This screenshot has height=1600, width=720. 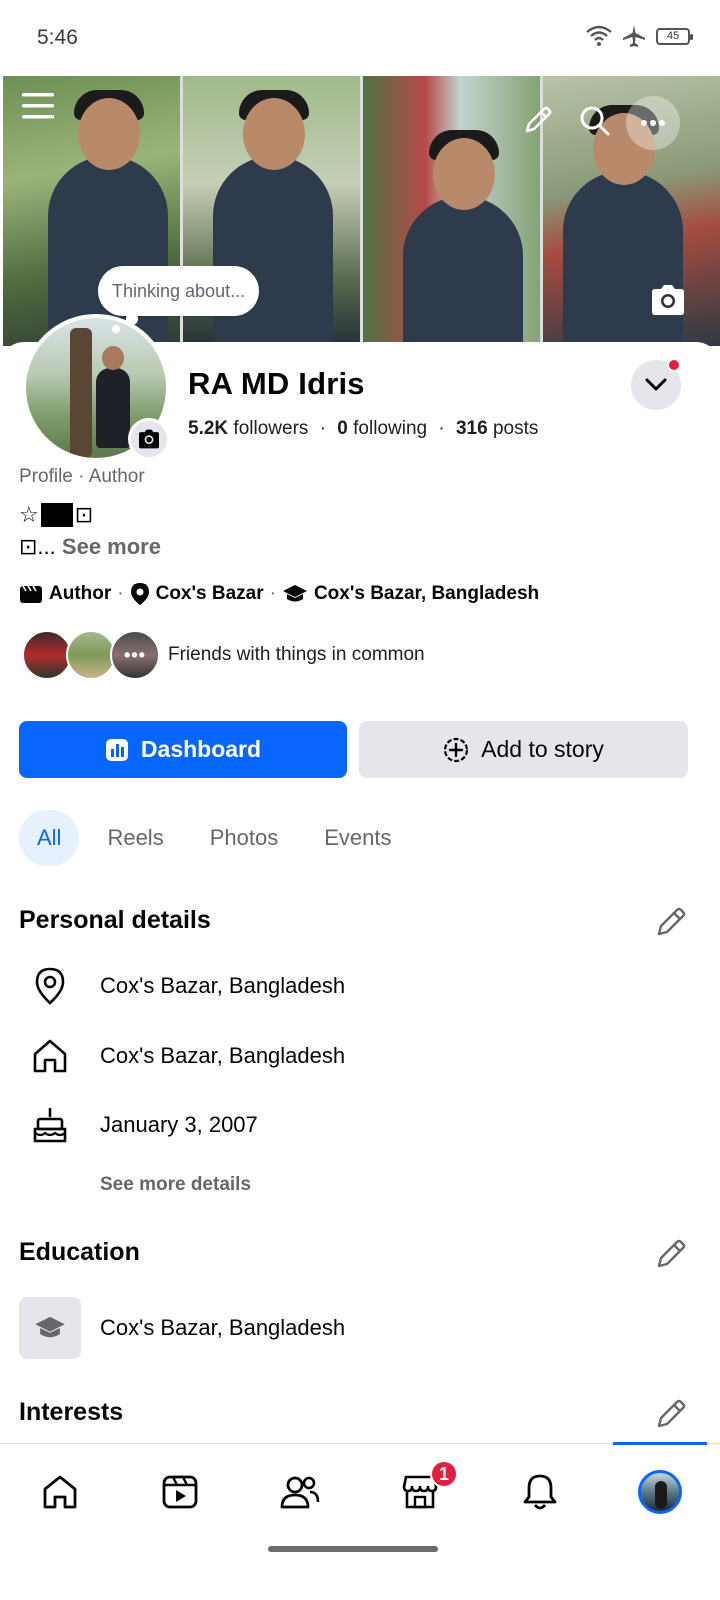 I want to click on dashboard-button: Dashboard, so click(x=183, y=749).